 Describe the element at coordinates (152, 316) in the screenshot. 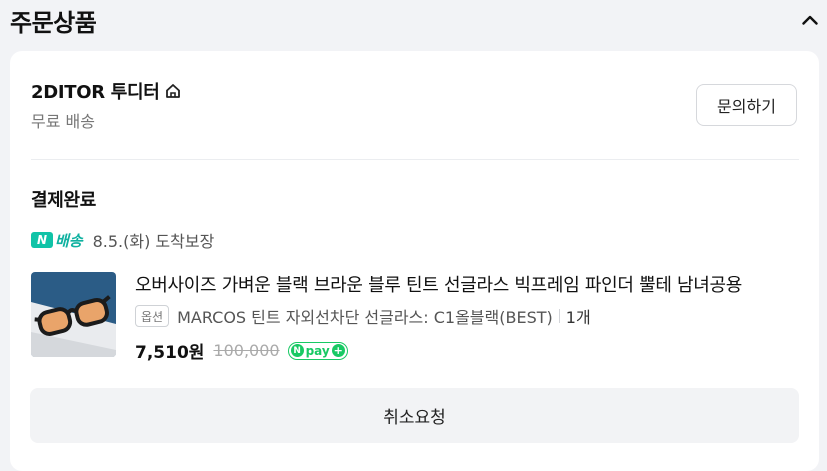

I see `option-tag: 옵션` at that location.